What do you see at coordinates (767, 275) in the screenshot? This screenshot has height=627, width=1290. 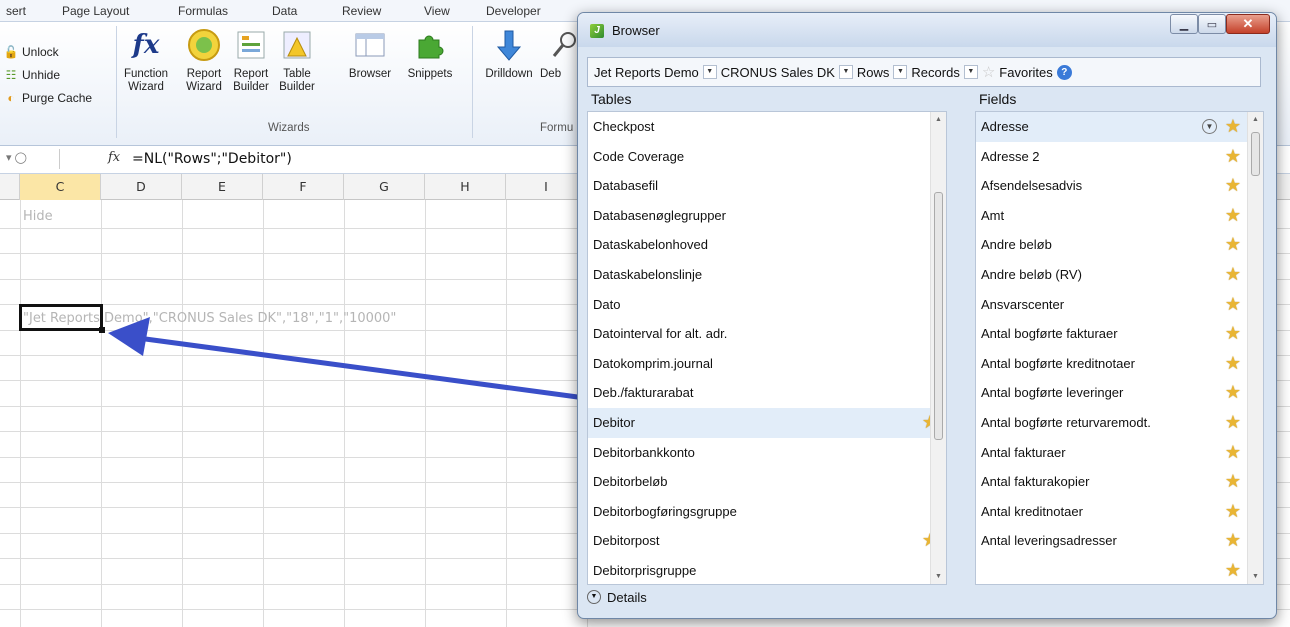 I see `table-row: Dataskabelonslinje` at bounding box center [767, 275].